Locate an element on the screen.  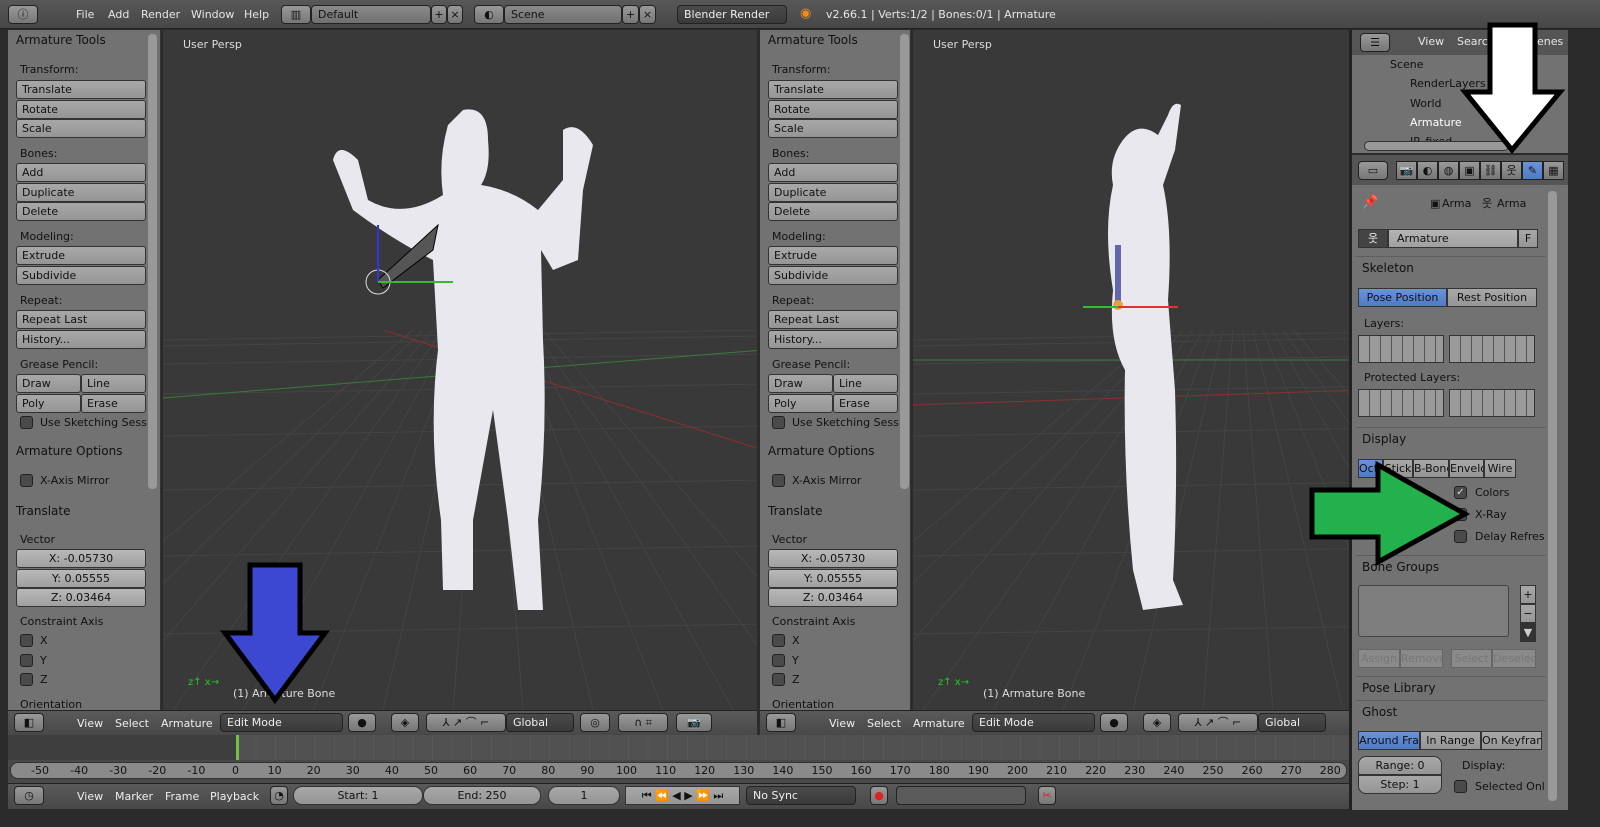
blue-arrow-icon is located at coordinates (275, 633).